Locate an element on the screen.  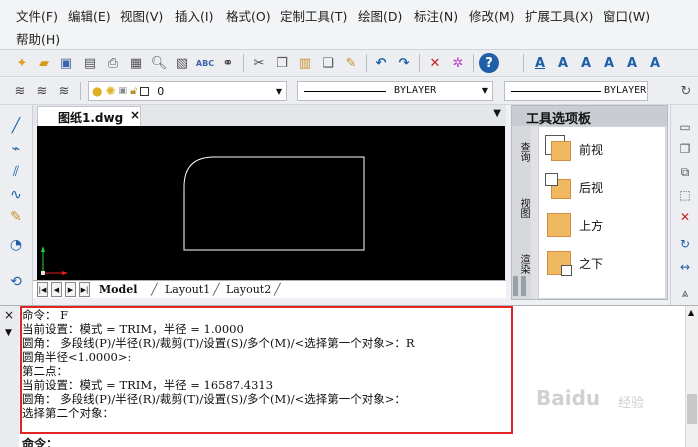
find-icon: ⚭ is located at coordinates (228, 63).